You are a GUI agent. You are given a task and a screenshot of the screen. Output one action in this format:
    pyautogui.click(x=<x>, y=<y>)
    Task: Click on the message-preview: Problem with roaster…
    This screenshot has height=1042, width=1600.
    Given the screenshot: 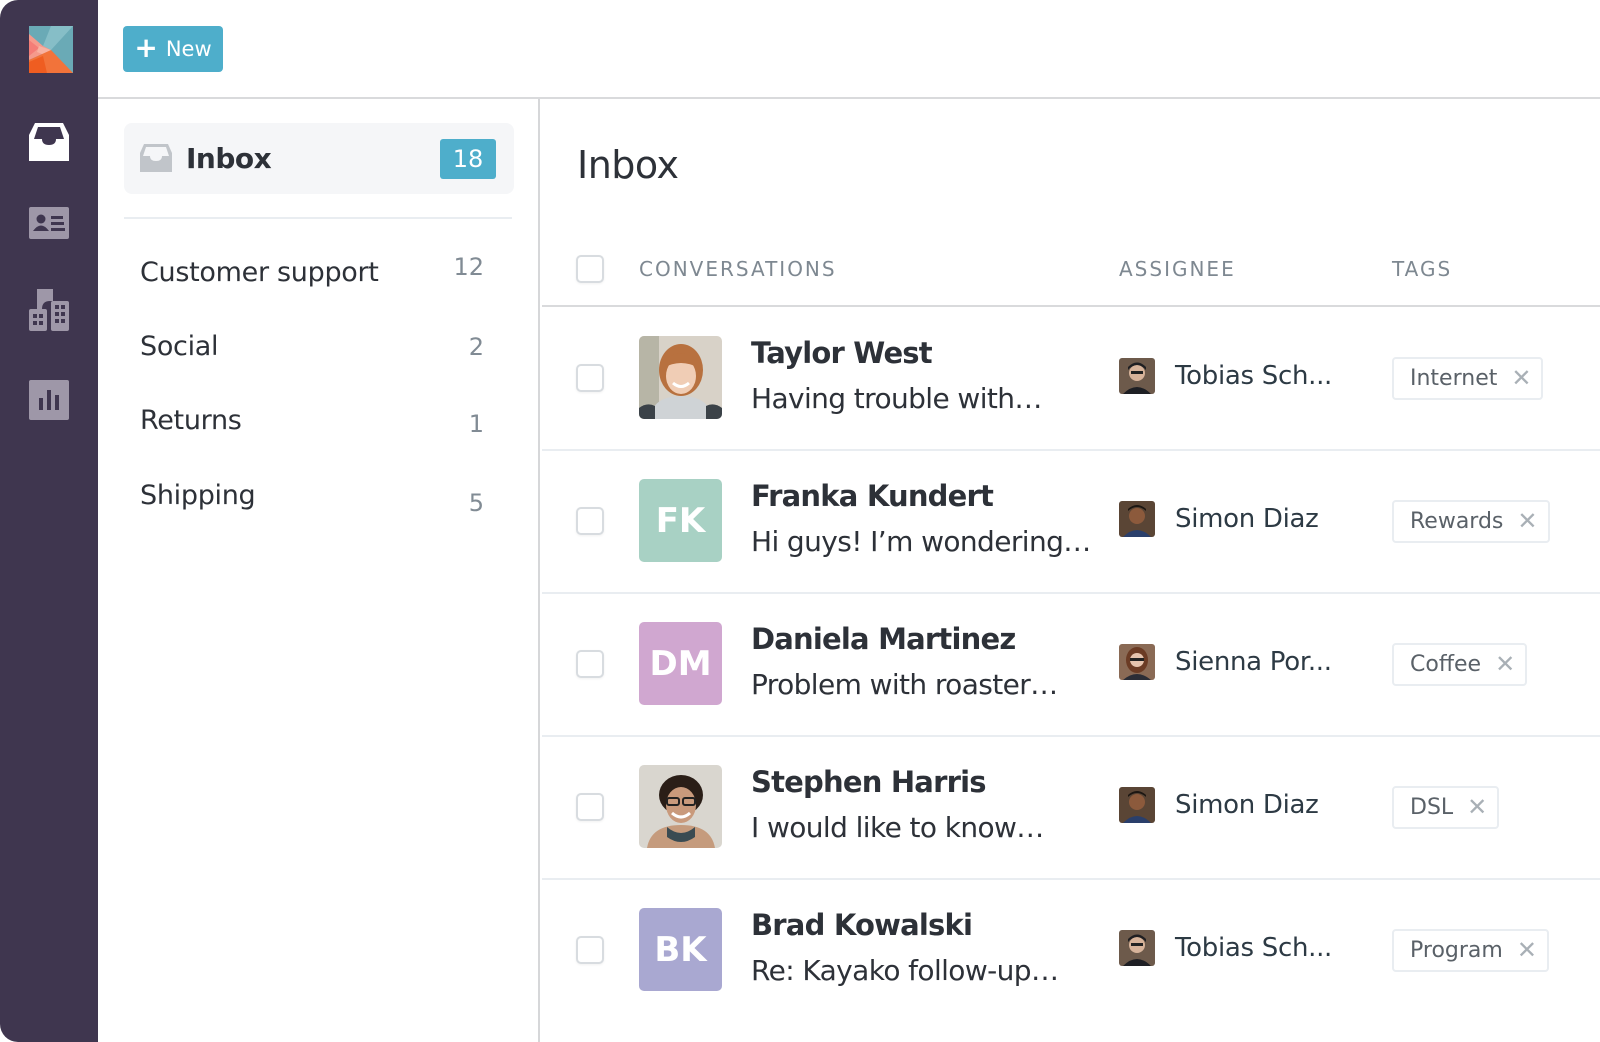 What is the action you would take?
    pyautogui.click(x=904, y=684)
    